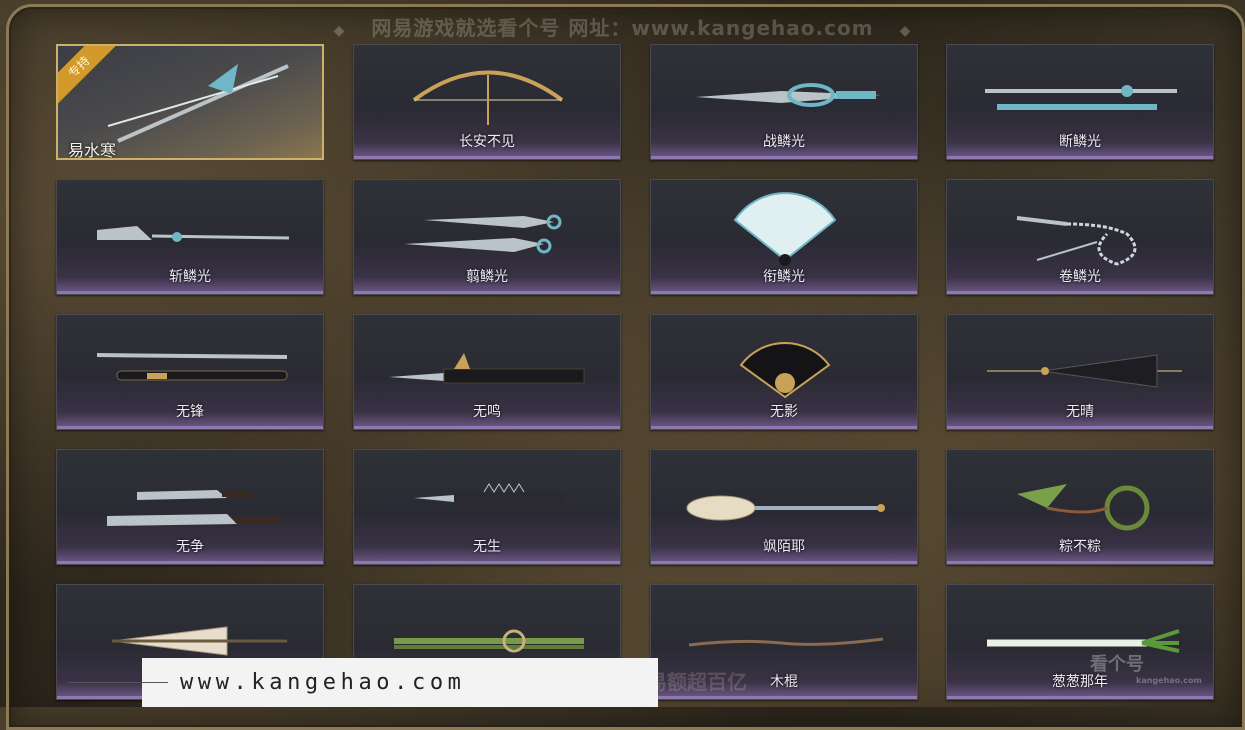 This screenshot has width=1245, height=730. Describe the element at coordinates (784, 237) in the screenshot. I see `weapon-card: 衔鳞光` at that location.